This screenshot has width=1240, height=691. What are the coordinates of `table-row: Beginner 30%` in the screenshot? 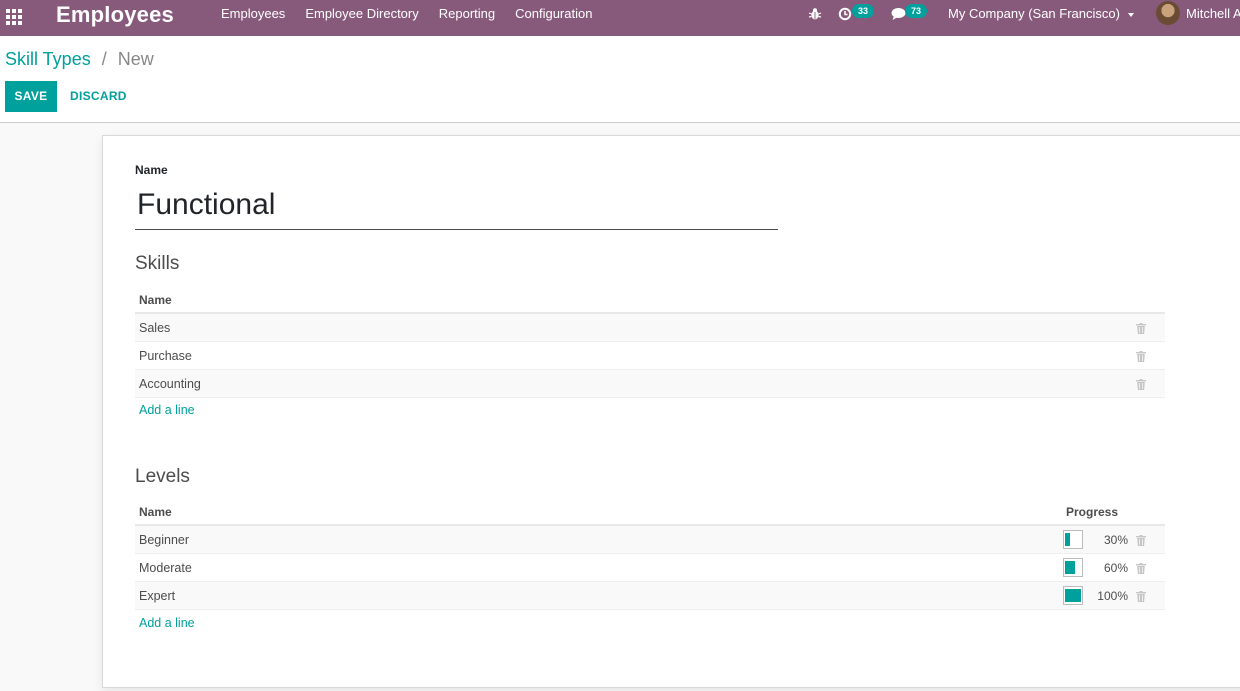 It's located at (650, 540).